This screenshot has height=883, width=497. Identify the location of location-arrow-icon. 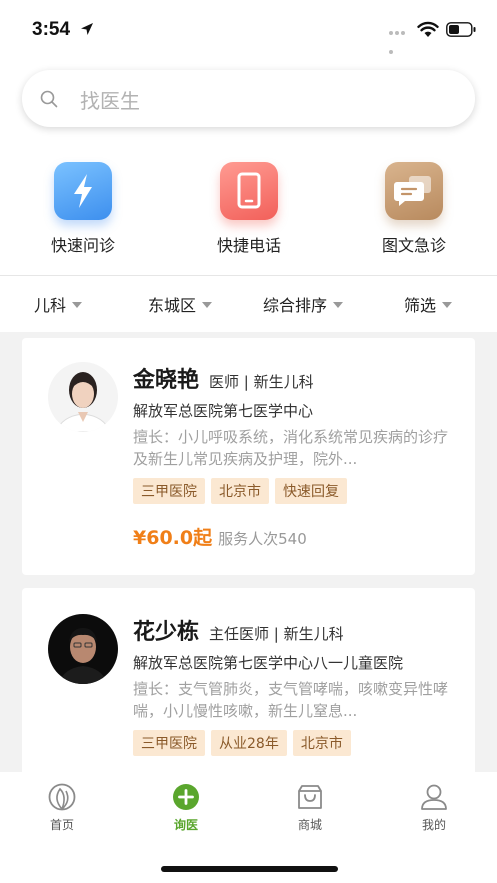
(87, 29).